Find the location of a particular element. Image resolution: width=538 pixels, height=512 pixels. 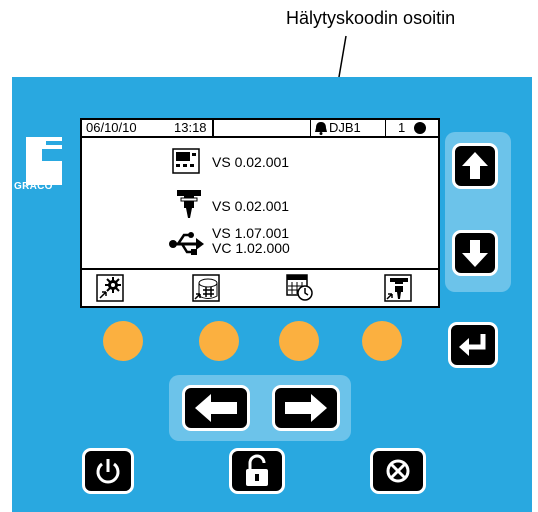

status-bar: 06/10/10 13:18 DJB1 1 is located at coordinates (260, 129).